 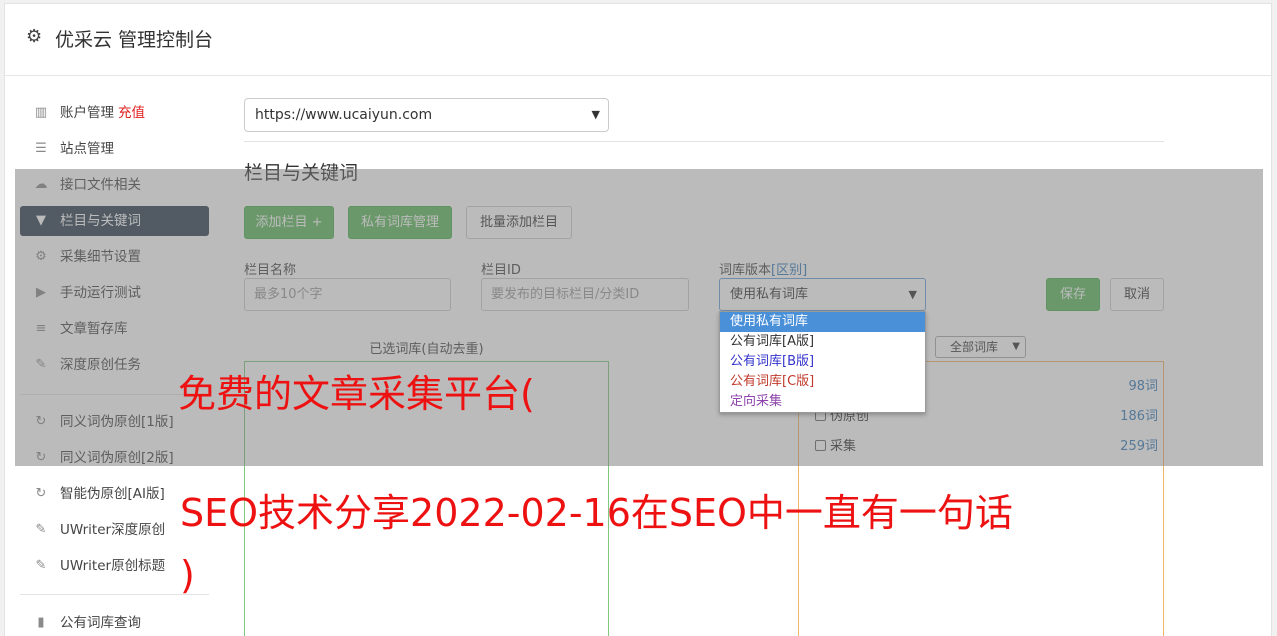 I want to click on page-title: 优采云 管理控制台, so click(x=134, y=40).